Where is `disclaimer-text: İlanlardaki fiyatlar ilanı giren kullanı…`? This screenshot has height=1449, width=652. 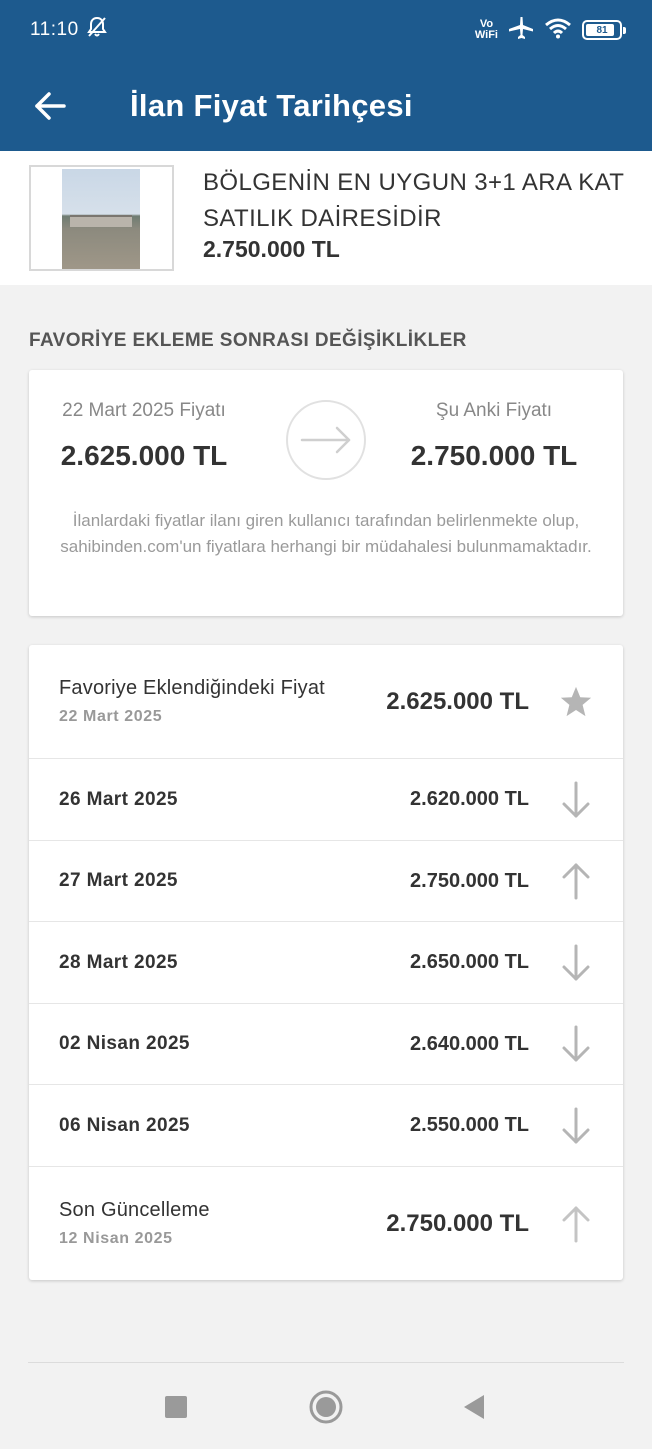 disclaimer-text: İlanlardaki fiyatlar ilanı giren kullanı… is located at coordinates (326, 533).